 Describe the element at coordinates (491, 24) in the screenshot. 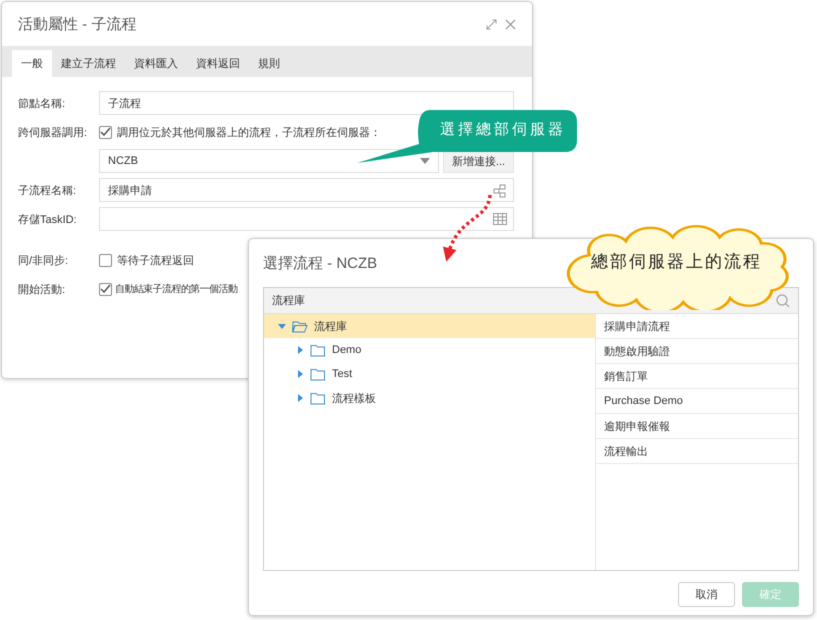

I see `expand-icon` at that location.